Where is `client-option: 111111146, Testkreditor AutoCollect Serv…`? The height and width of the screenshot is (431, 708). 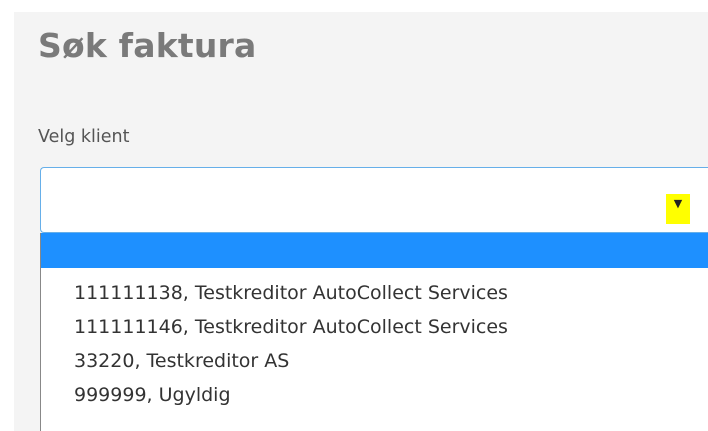 client-option: 111111146, Testkreditor AutoCollect Serv… is located at coordinates (374, 327).